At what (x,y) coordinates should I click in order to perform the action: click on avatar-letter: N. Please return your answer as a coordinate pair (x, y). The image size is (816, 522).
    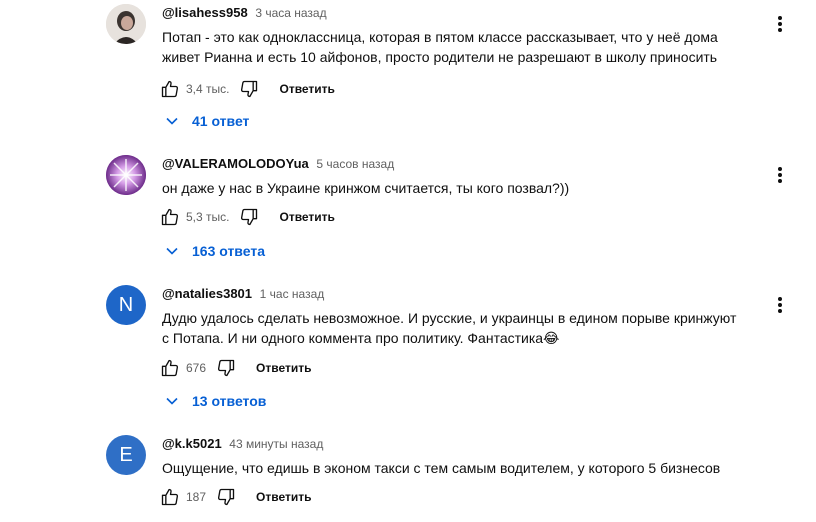
    Looking at the image, I should click on (126, 304).